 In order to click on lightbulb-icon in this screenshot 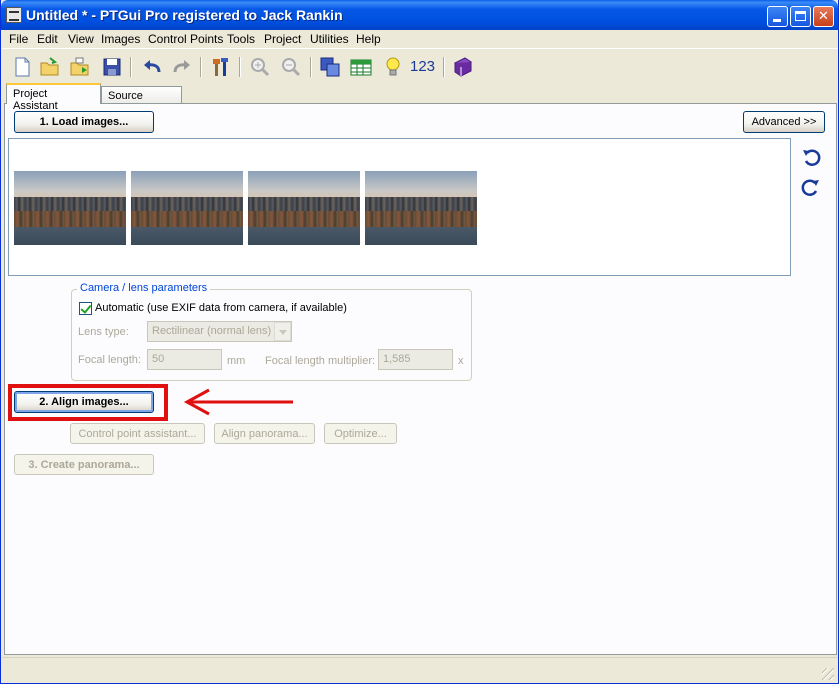, I will do `click(393, 67)`.